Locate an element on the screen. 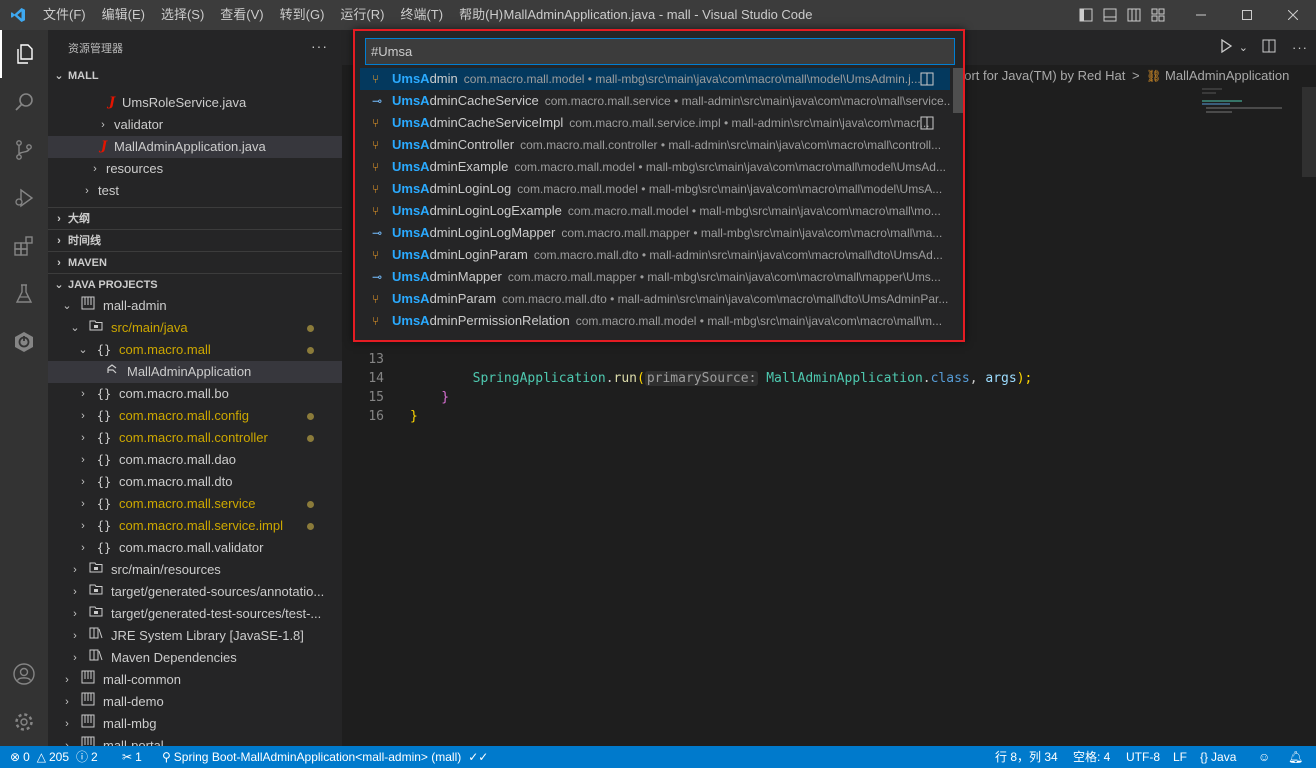 Image resolution: width=1316 pixels, height=768 pixels. tree-item-maven-dependencies: › Maven Dependencies is located at coordinates (195, 658).